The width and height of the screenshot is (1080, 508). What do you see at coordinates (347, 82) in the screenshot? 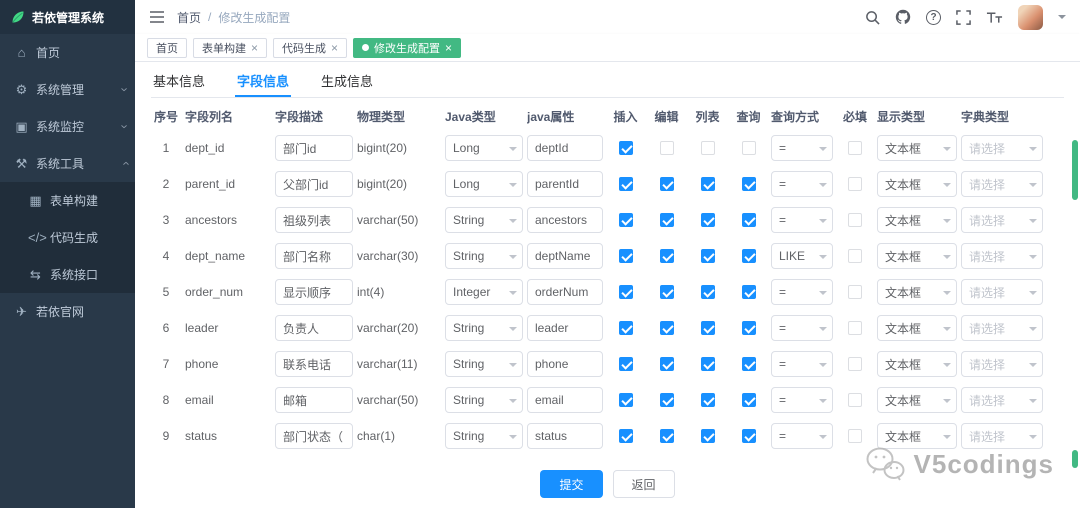
I see `tab-gen-info: 生成信息` at bounding box center [347, 82].